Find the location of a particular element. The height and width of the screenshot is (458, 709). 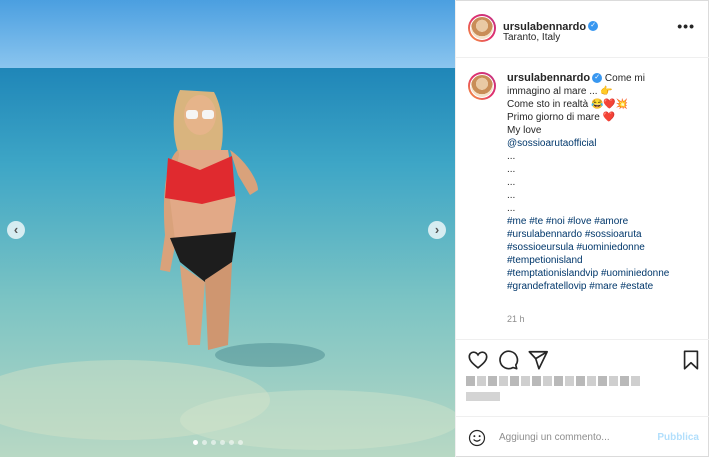

mention-link: @sossioarutaofficial is located at coordinates (602, 143).